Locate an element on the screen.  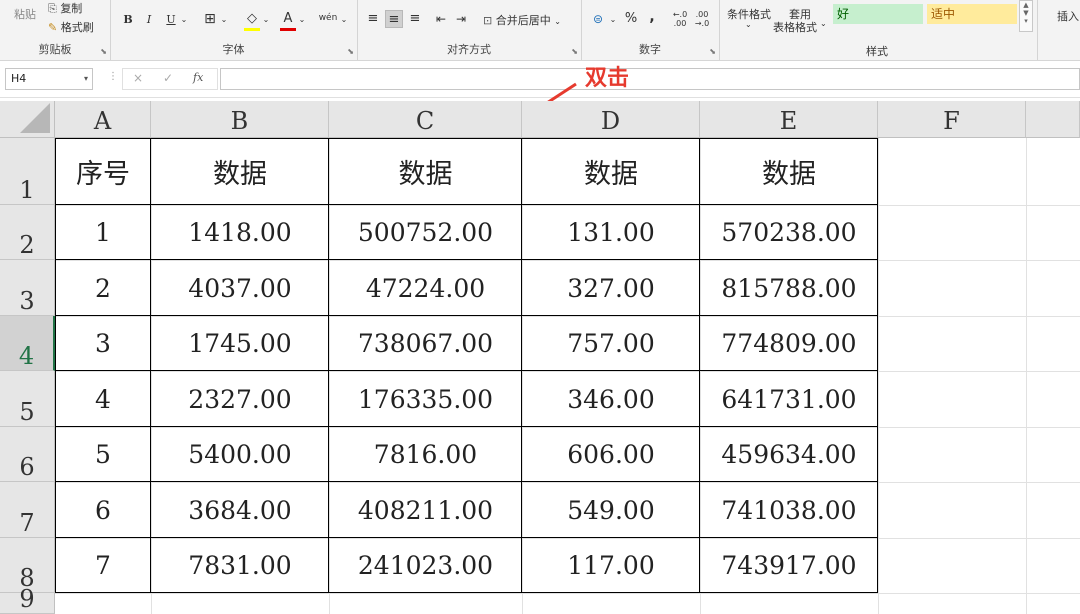
phonetic-dropdown-icon: ⌄ is located at coordinates (344, 20).